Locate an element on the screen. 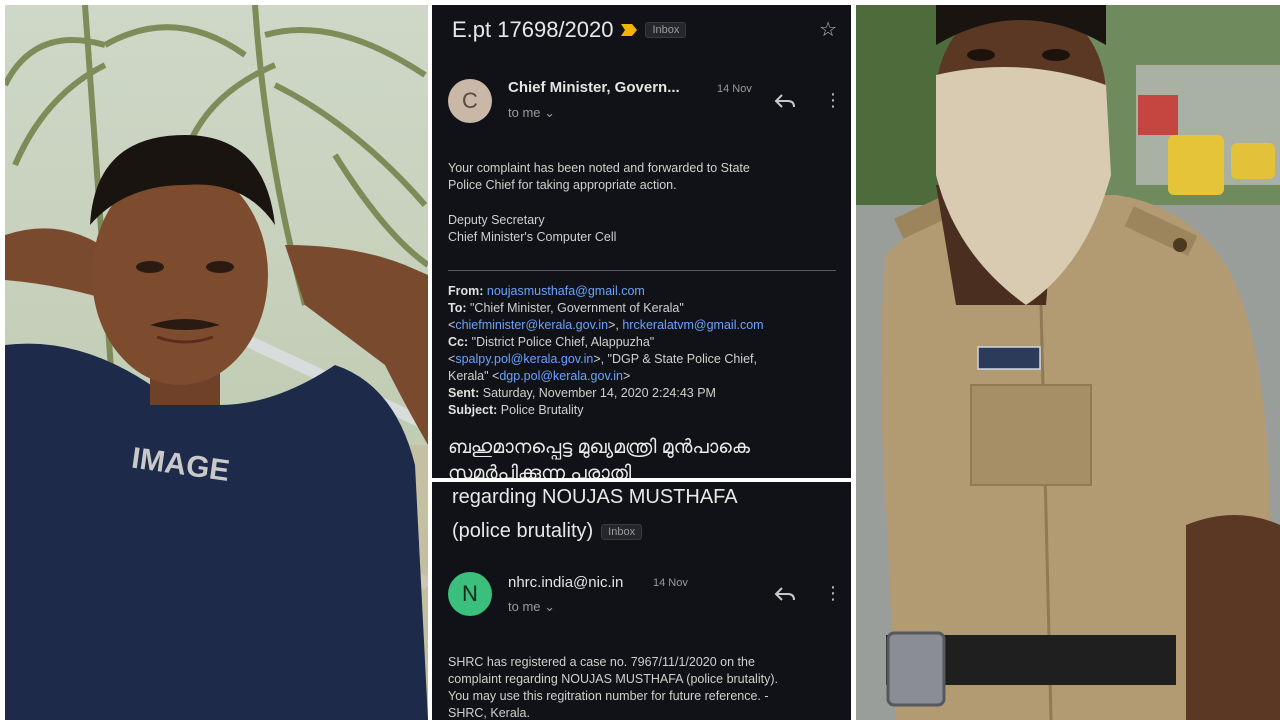  cc-email-link: dgp.pol@kerala.gov.in is located at coordinates (561, 376).